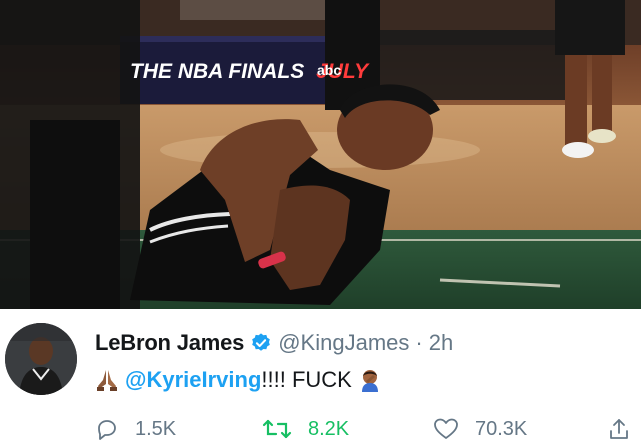  What do you see at coordinates (370, 380) in the screenshot?
I see `person-facepalming-emoji-icon` at bounding box center [370, 380].